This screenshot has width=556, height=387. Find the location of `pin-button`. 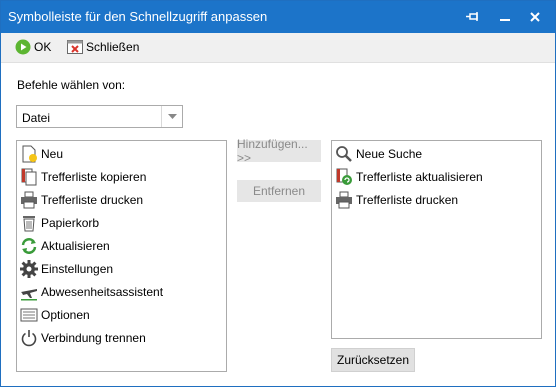

pin-button is located at coordinates (473, 17).